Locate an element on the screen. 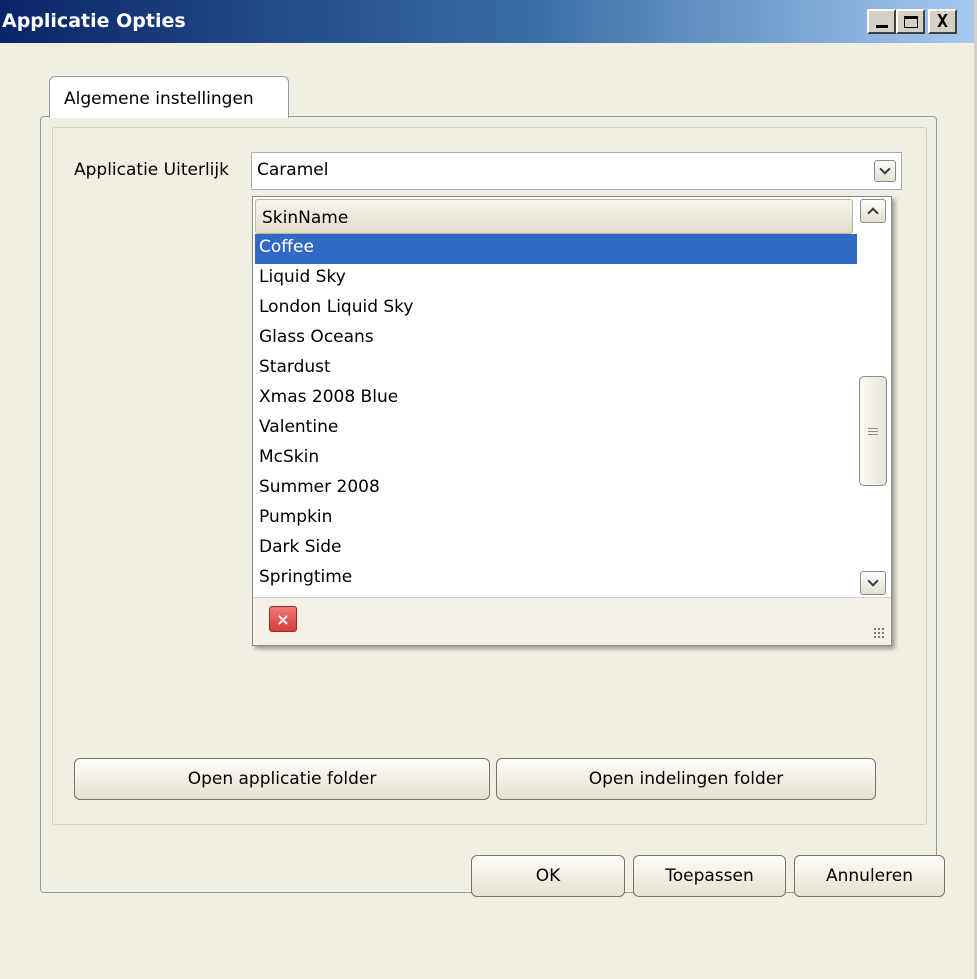 The image size is (977, 979). open-app-folder-button: Open applicatie folder is located at coordinates (282, 779).